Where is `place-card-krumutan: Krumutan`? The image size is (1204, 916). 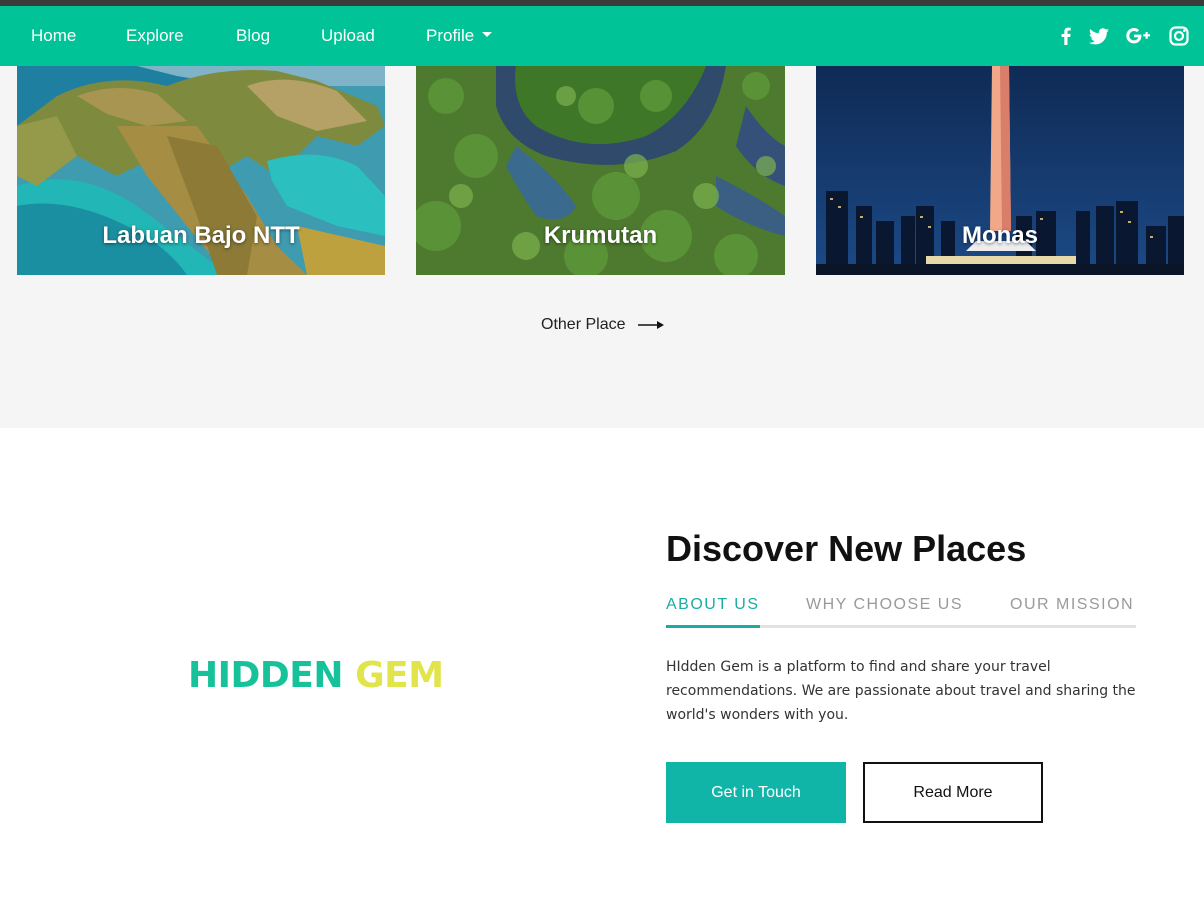 place-card-krumutan: Krumutan is located at coordinates (600, 170).